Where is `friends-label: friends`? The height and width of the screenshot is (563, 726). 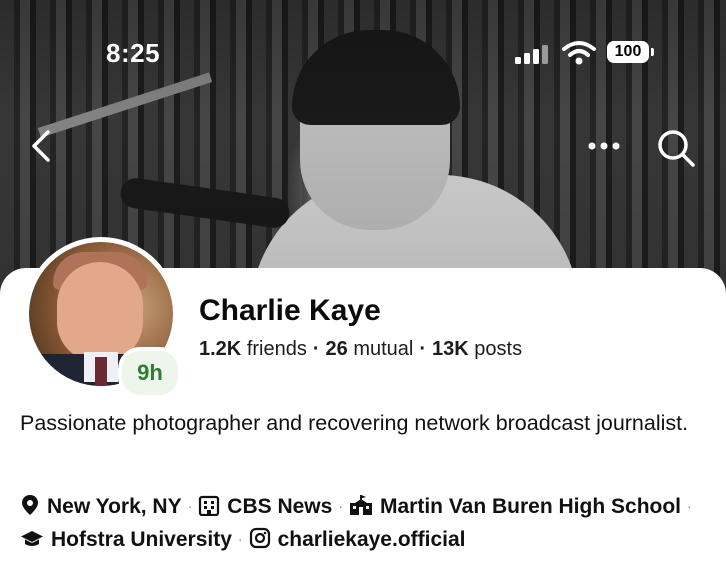 friends-label: friends is located at coordinates (276, 349).